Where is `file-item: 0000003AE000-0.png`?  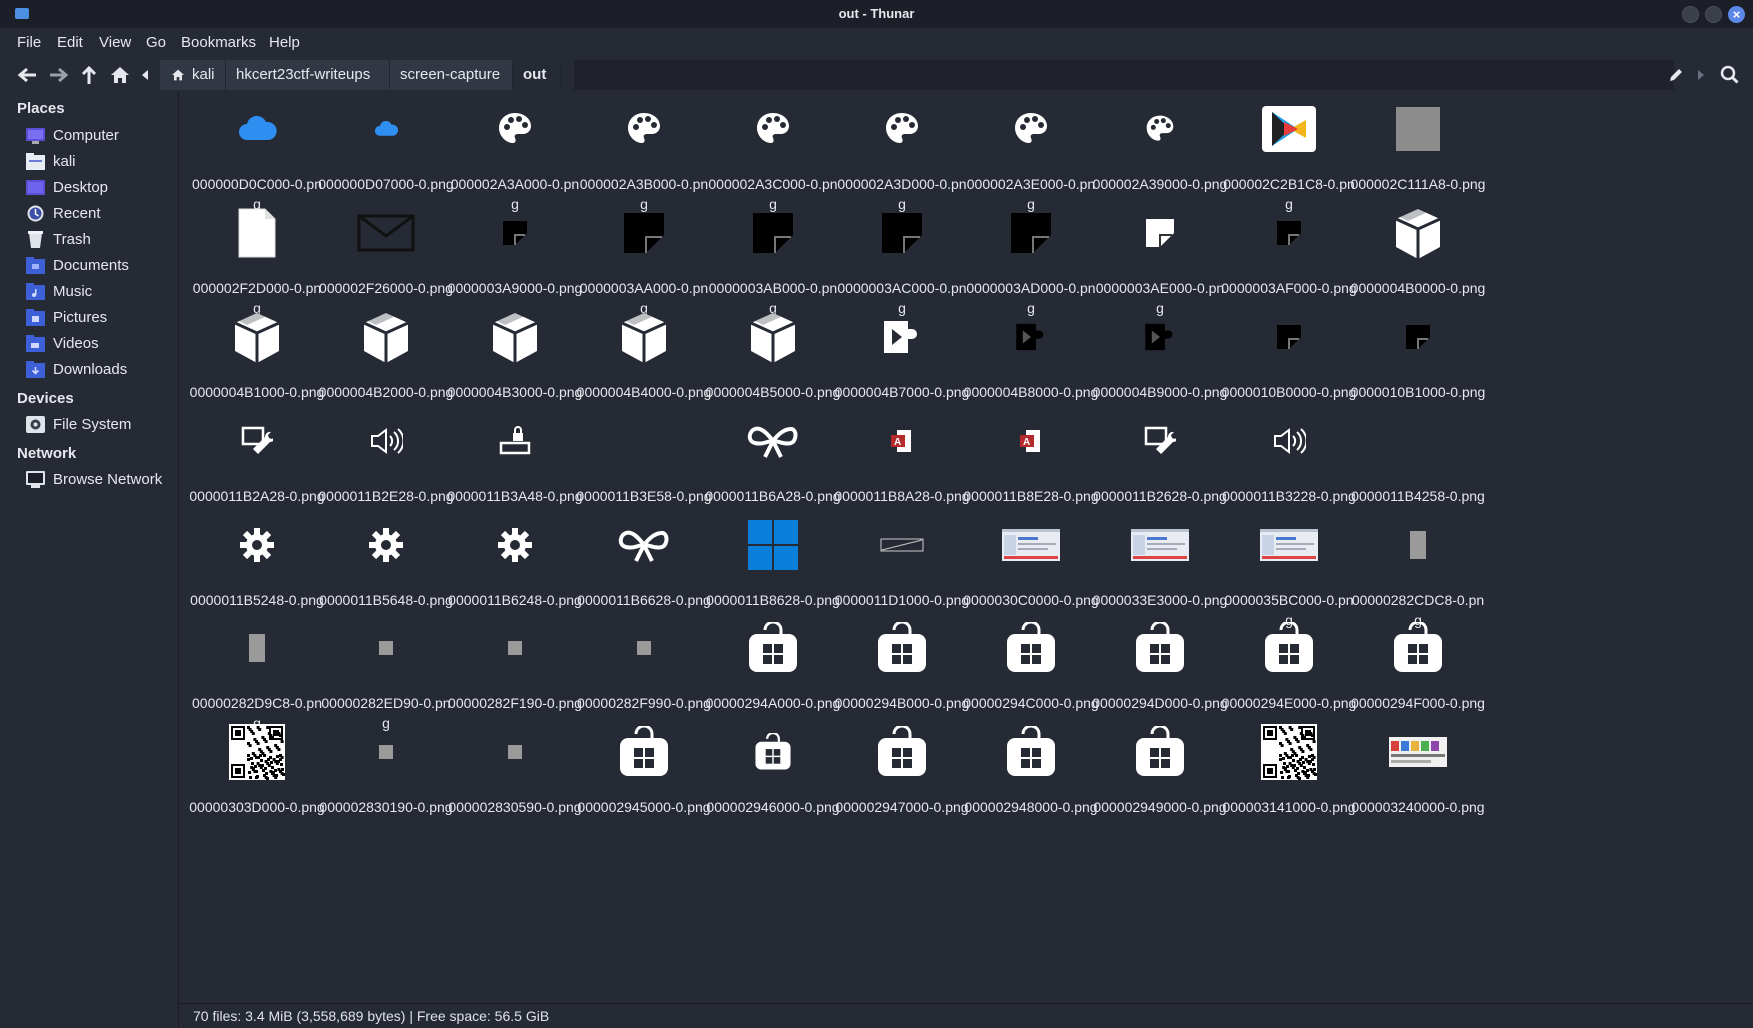 file-item: 0000003AE000-0.png is located at coordinates (1160, 257).